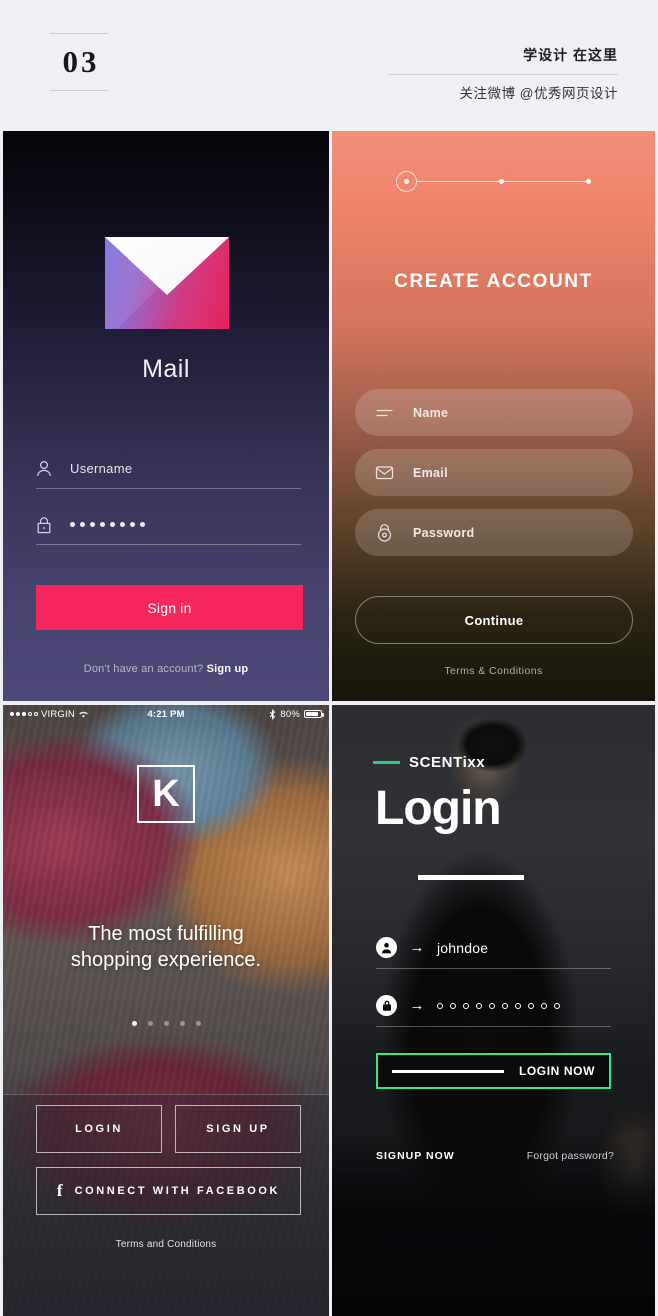 Image resolution: width=658 pixels, height=1316 pixels. What do you see at coordinates (166, 960) in the screenshot?
I see `tagline-line-2: shopping experience.` at bounding box center [166, 960].